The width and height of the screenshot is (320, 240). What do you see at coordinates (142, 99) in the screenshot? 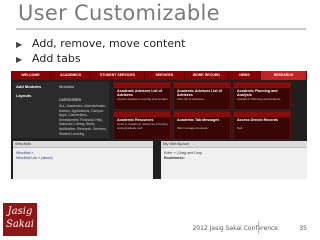
I see `module-card-body: Access academic records and contact` at bounding box center [142, 99].